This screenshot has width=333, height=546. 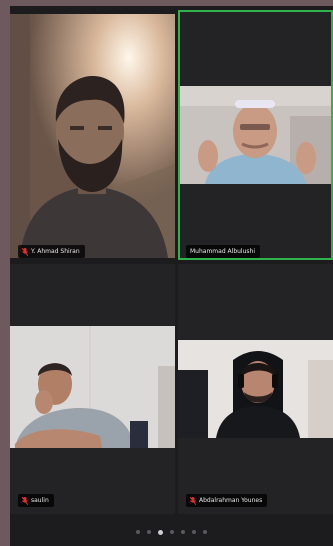 I want to click on participant-name-tag-1: Y. Ahmad Shiran, so click(x=51, y=251).